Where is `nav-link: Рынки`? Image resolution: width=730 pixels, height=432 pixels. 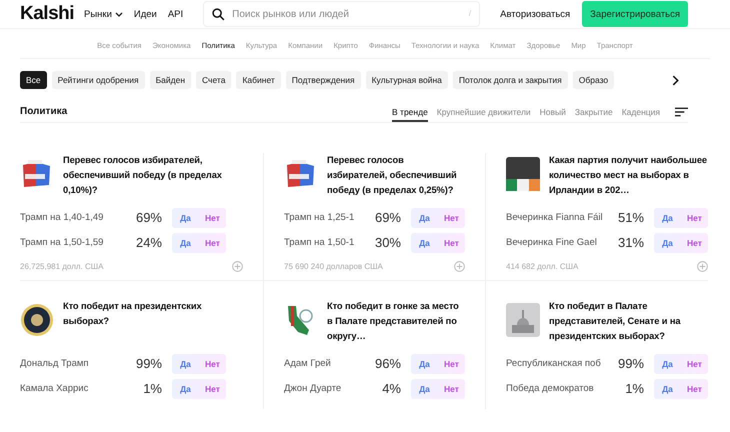
nav-link: Рынки is located at coordinates (103, 14).